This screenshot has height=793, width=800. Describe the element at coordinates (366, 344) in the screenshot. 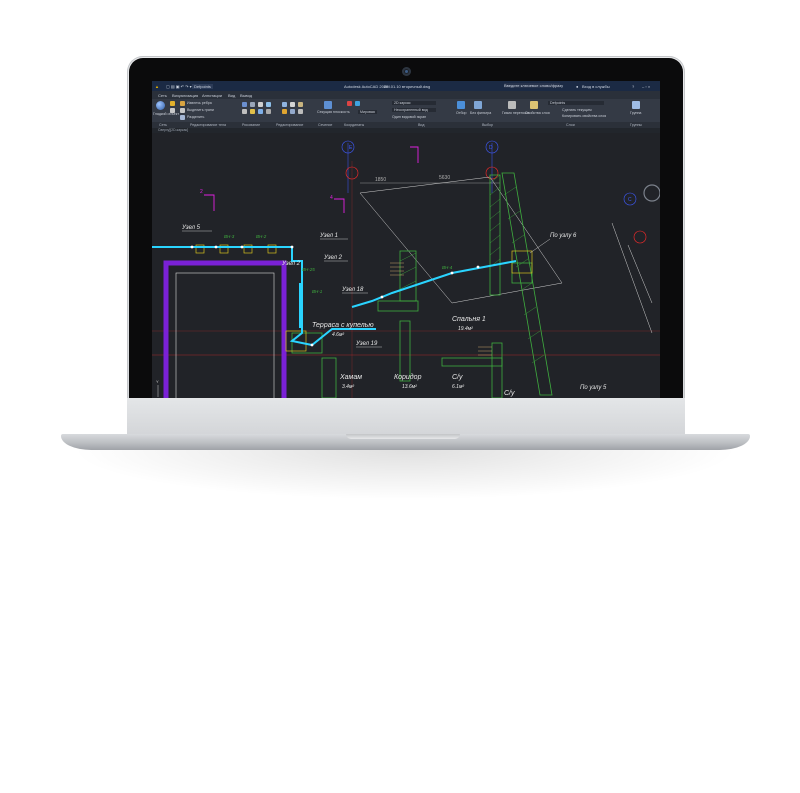

I see `label-uzel19: Узел 19` at that location.